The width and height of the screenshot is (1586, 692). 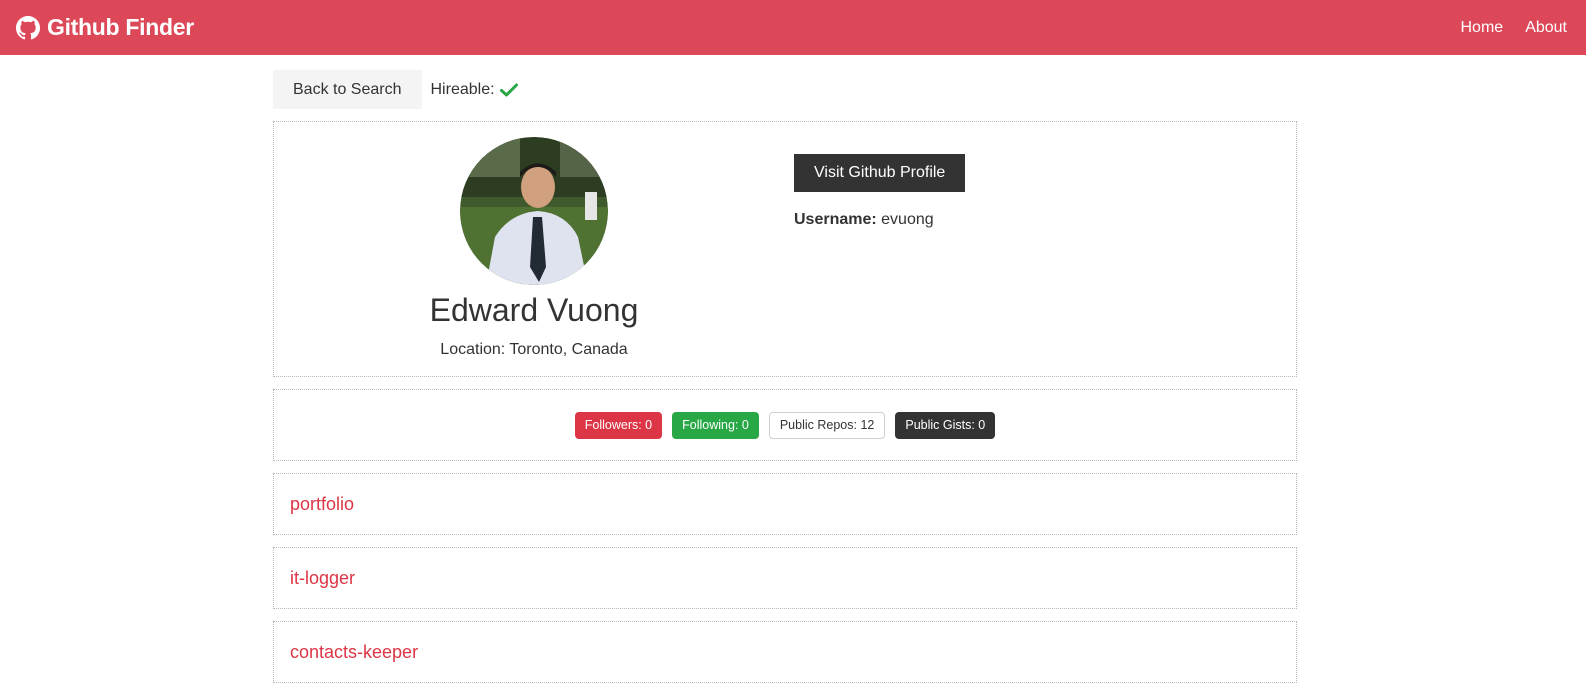 I want to click on public-gists-badge: Public Gists: 0, so click(x=945, y=425).